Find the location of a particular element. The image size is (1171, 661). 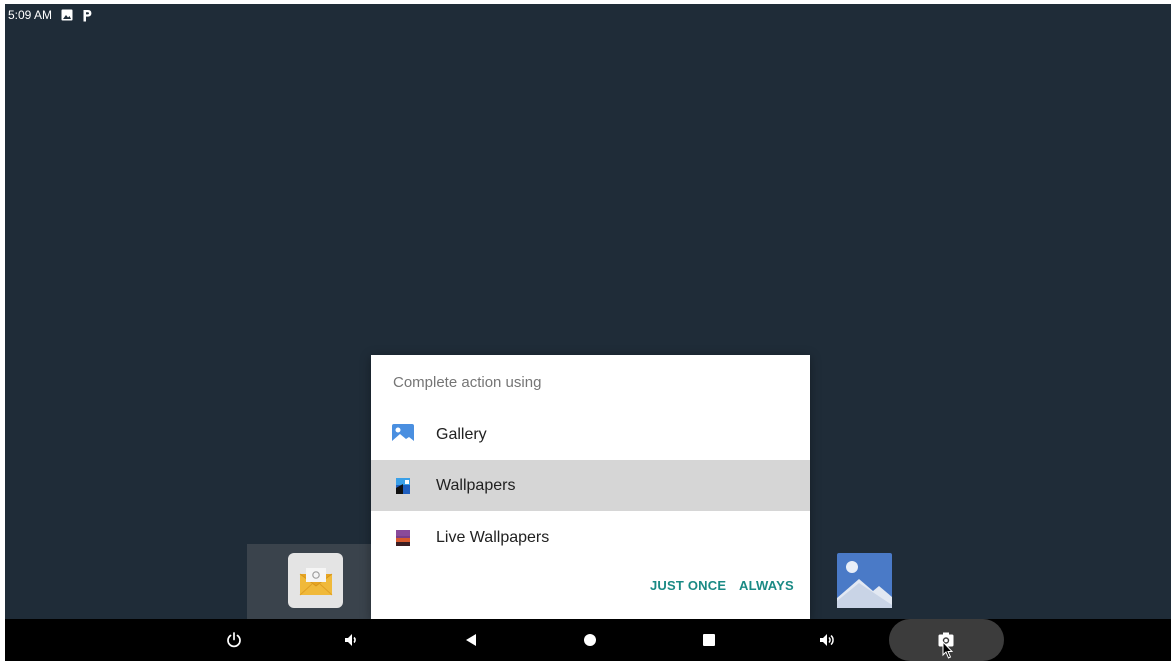

option-gallery: Gallery is located at coordinates (590, 434).